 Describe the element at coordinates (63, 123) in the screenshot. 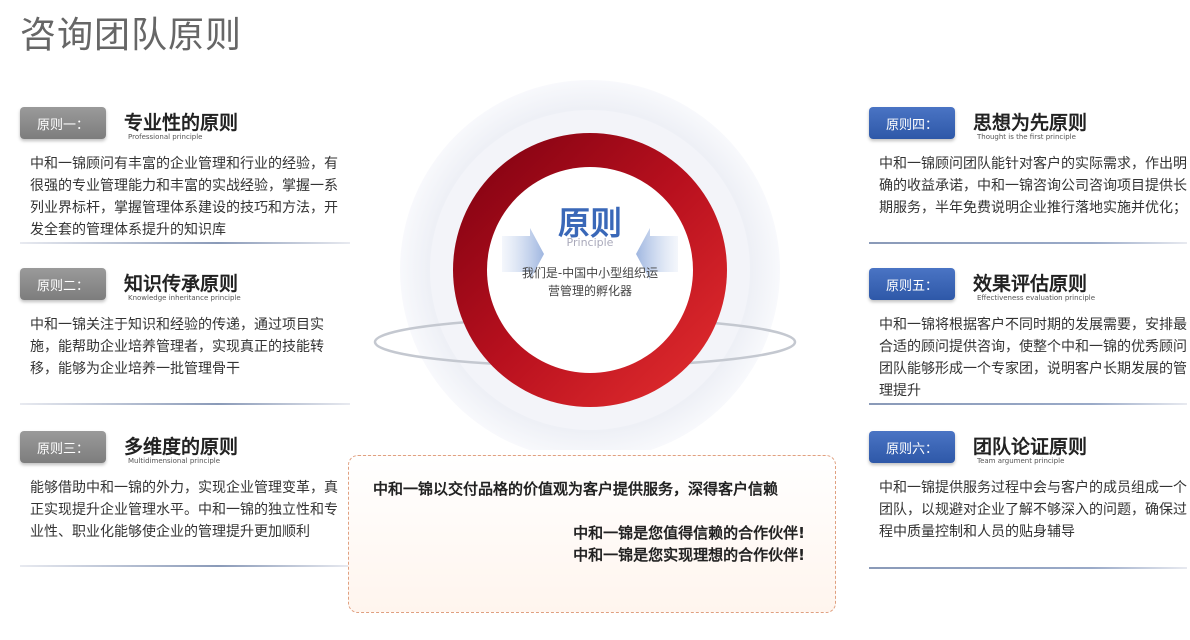

I see `principle-badge-1: 原则一：` at that location.